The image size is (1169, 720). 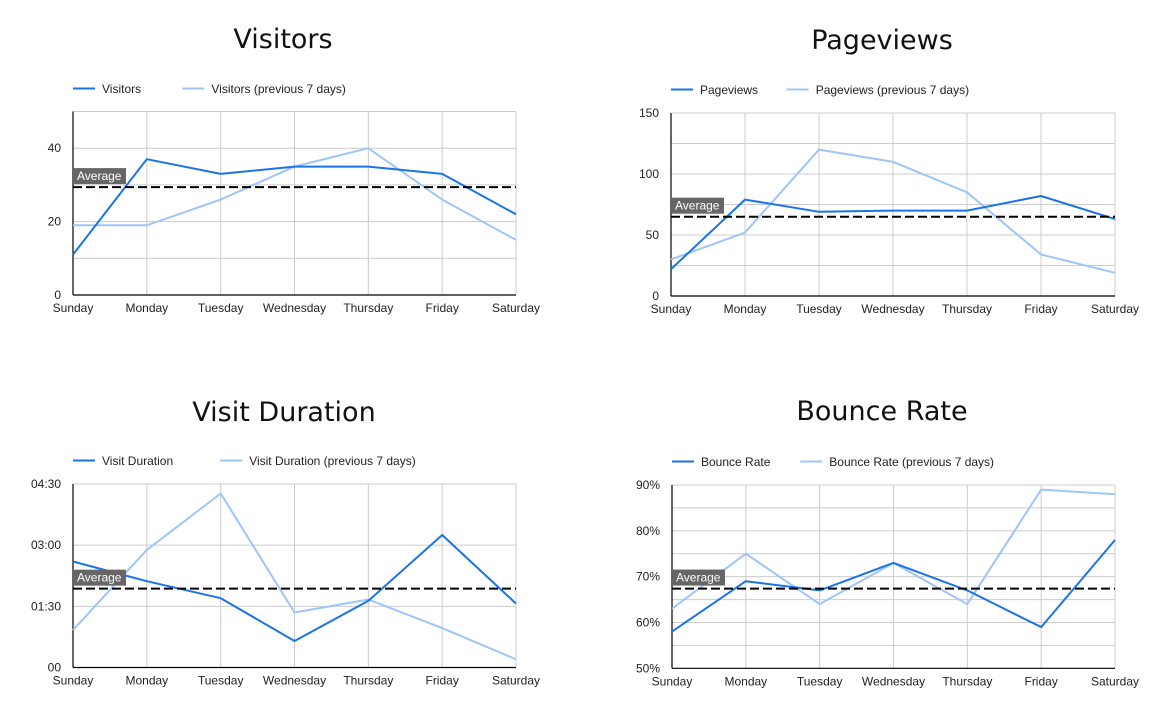 What do you see at coordinates (653, 235) in the screenshot?
I see `y-tick-label: 50` at bounding box center [653, 235].